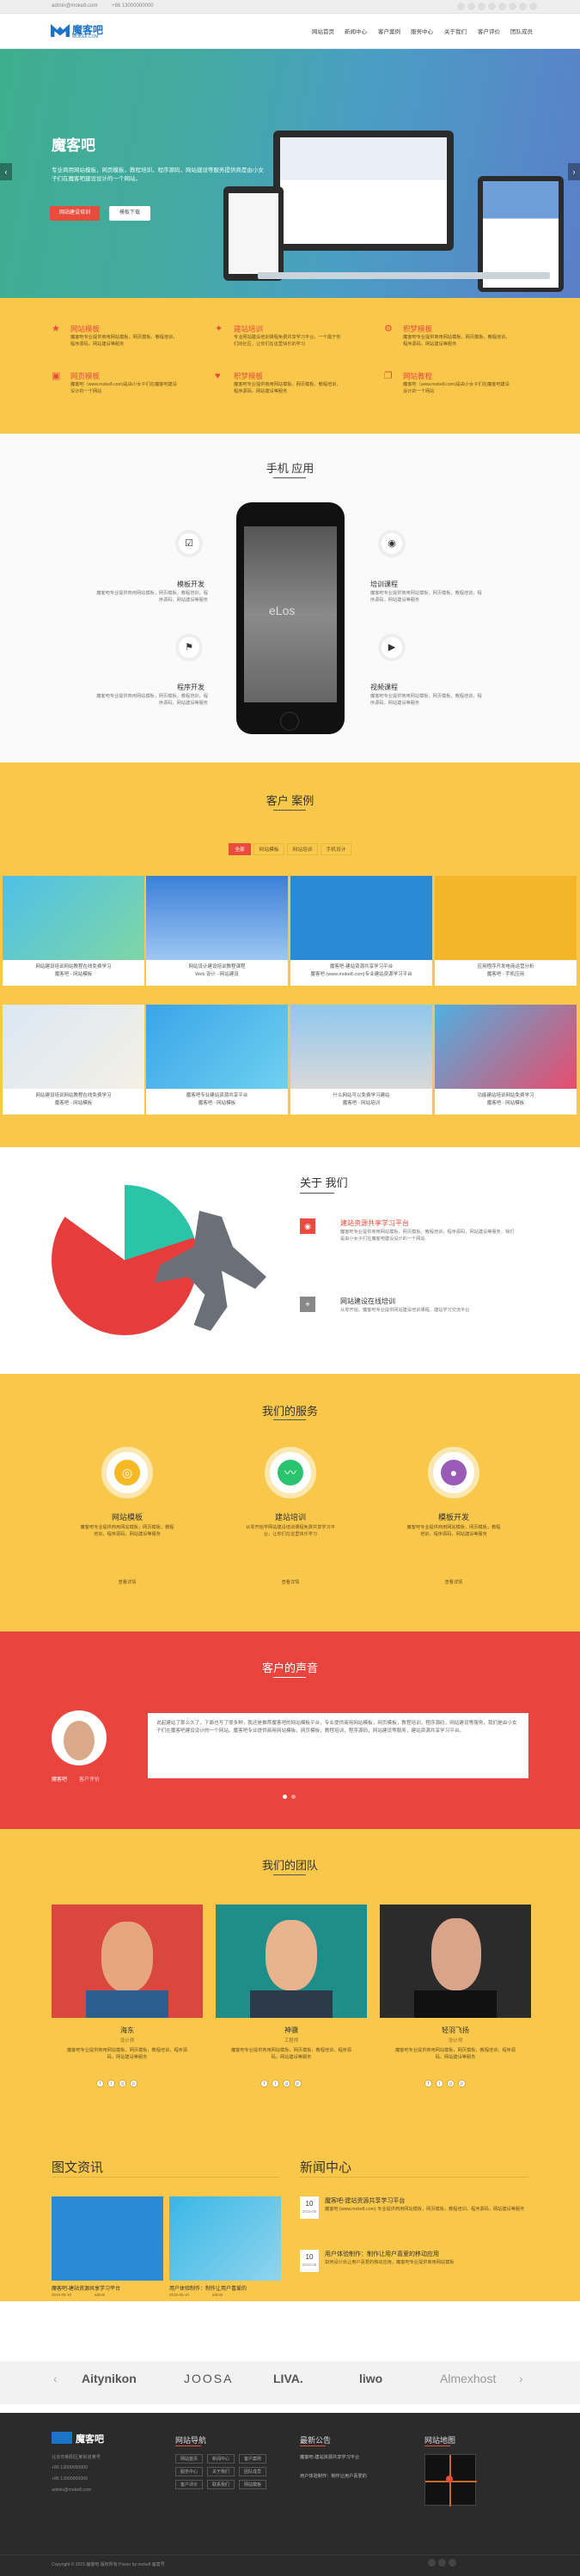  Describe the element at coordinates (468, 2378) in the screenshot. I see `partner-logo: Almexhost` at that location.